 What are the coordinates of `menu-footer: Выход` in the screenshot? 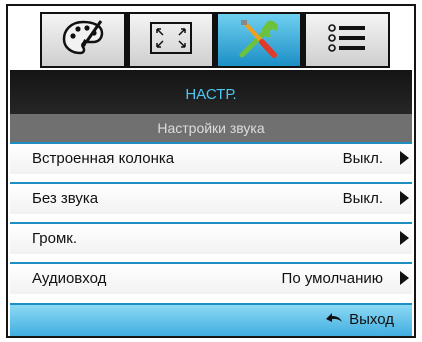 It's located at (211, 319).